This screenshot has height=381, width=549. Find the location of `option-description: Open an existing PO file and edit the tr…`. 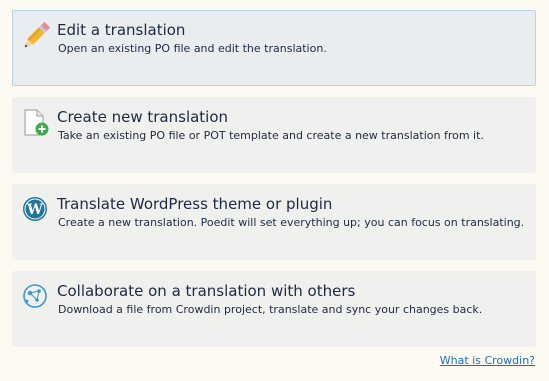

option-description: Open an existing PO file and edit the tr… is located at coordinates (192, 48).